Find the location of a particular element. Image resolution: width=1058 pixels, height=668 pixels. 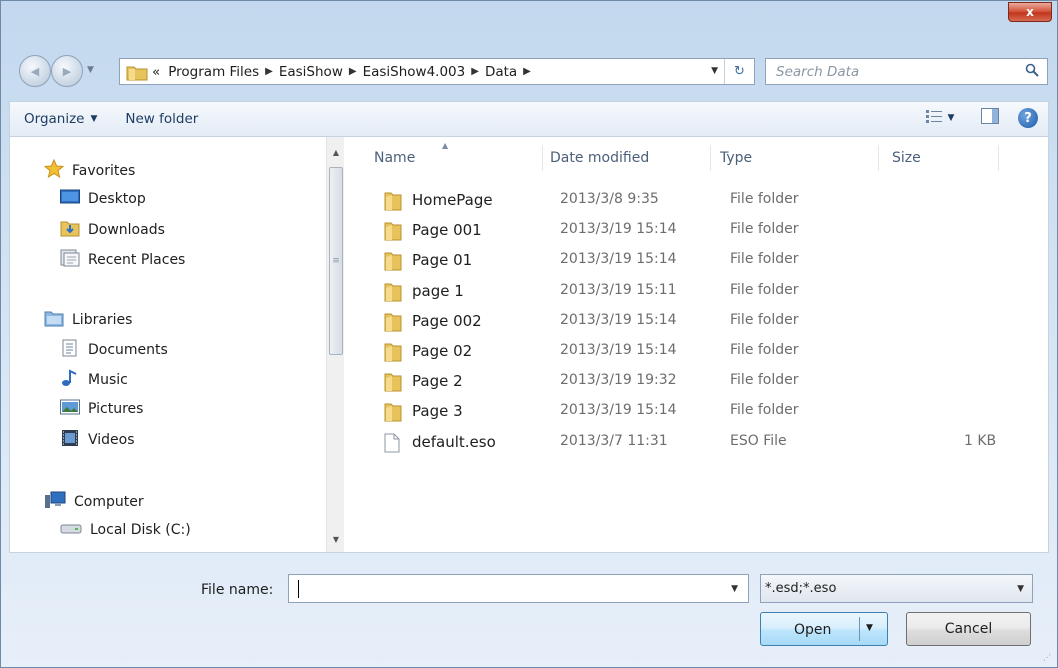

refresh-button: ↻ is located at coordinates (739, 71).